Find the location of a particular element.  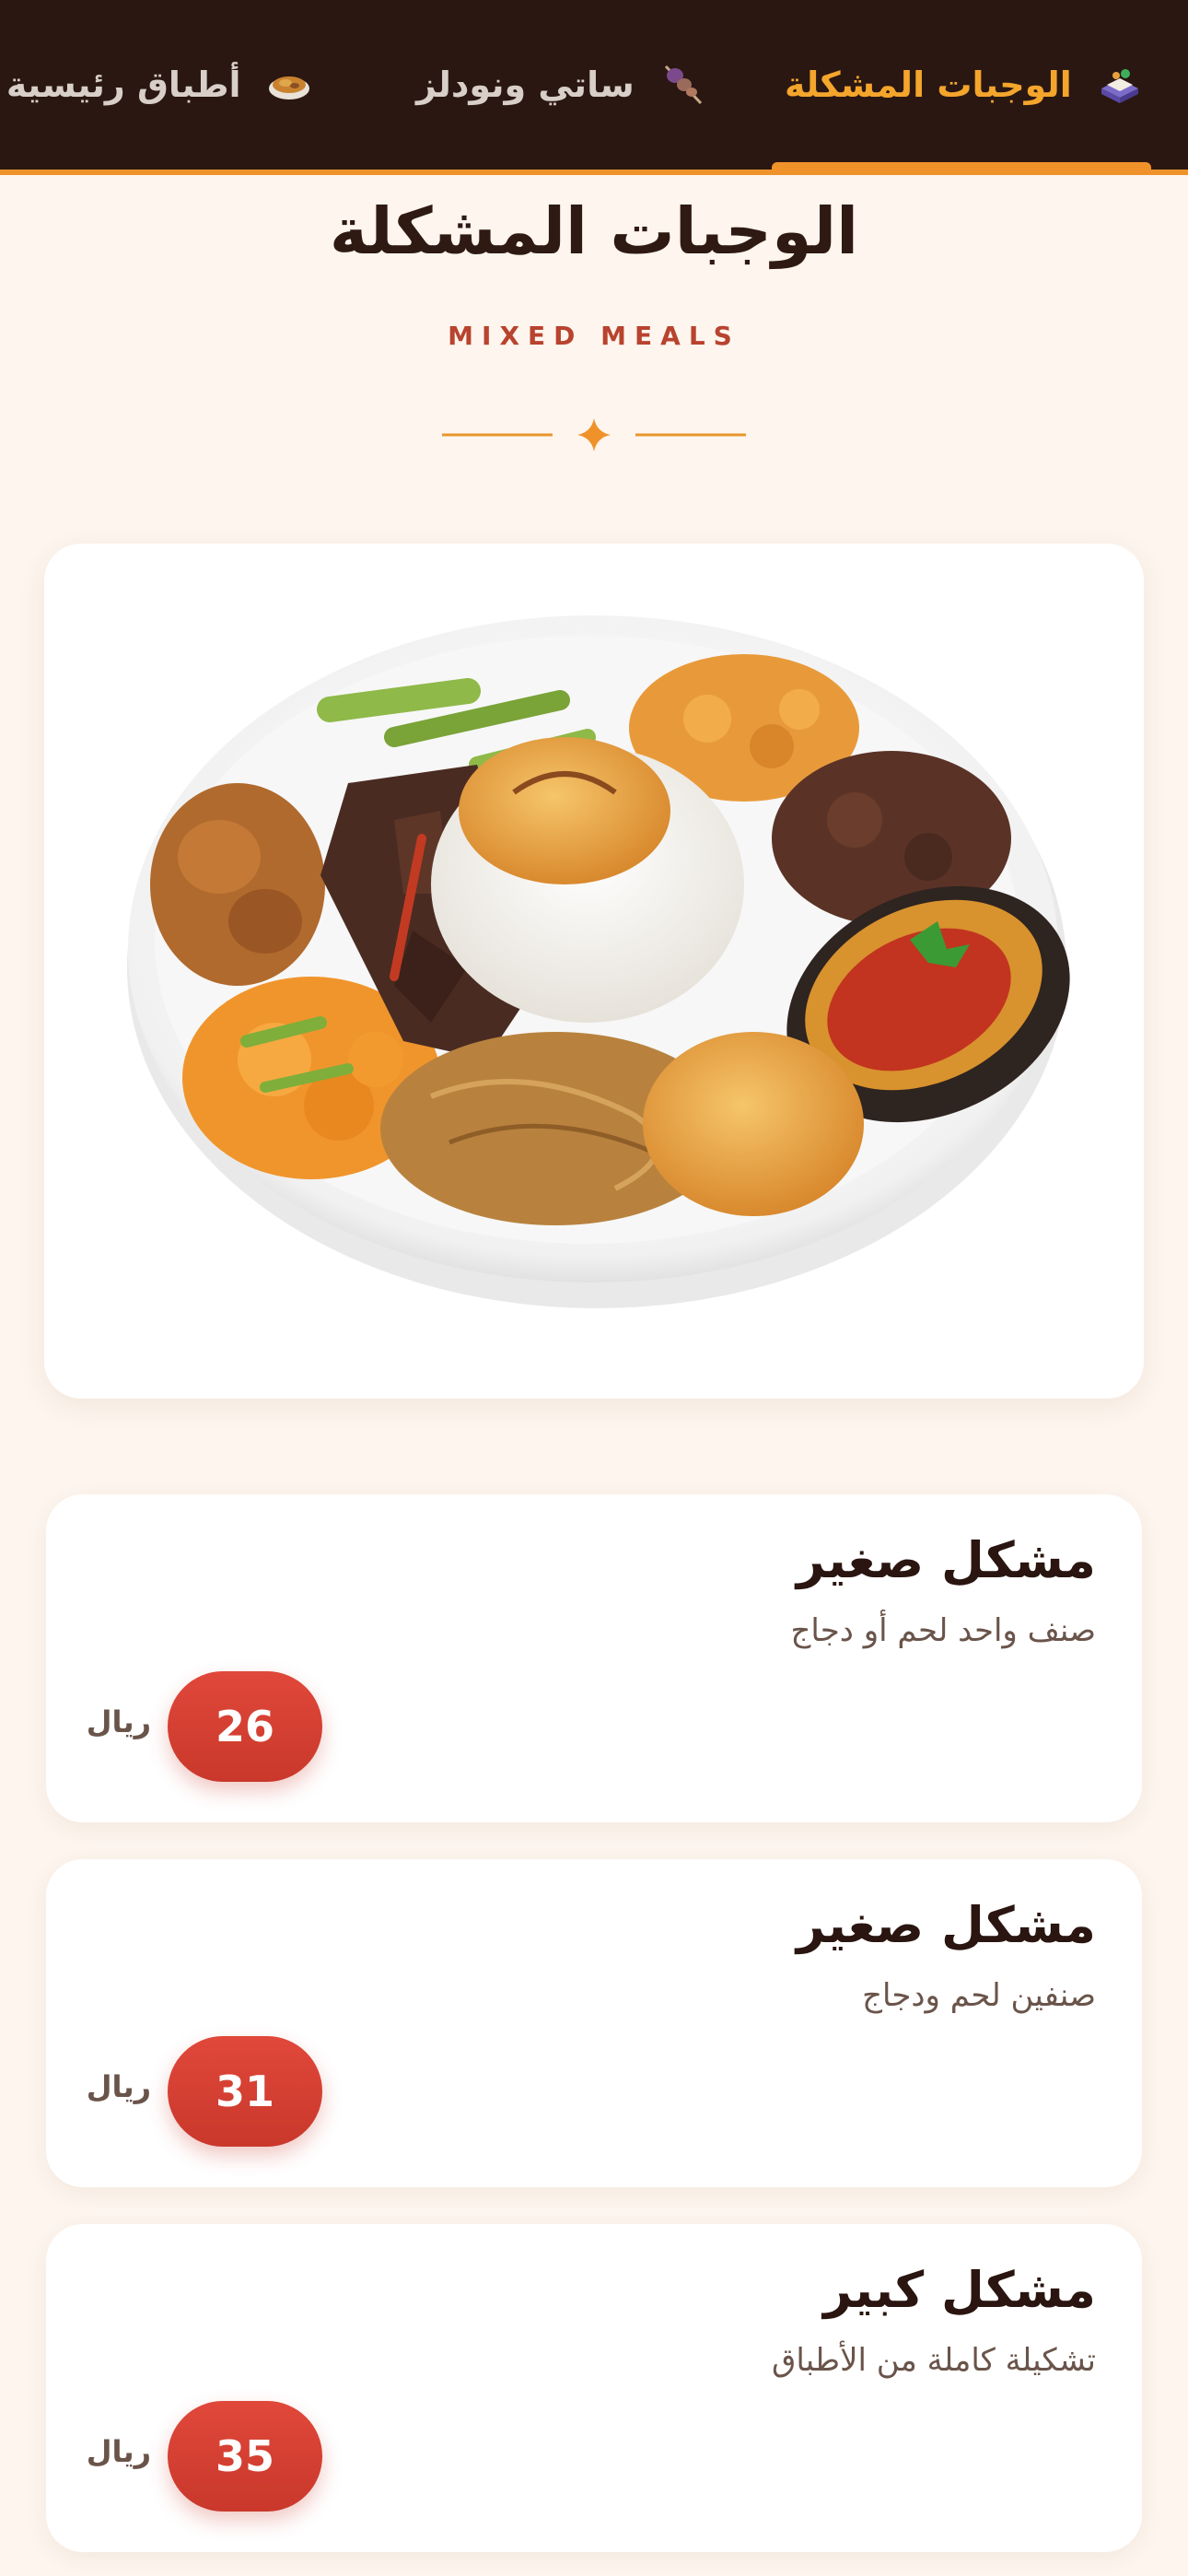

item-name: مشكل كبير is located at coordinates (959, 2290).